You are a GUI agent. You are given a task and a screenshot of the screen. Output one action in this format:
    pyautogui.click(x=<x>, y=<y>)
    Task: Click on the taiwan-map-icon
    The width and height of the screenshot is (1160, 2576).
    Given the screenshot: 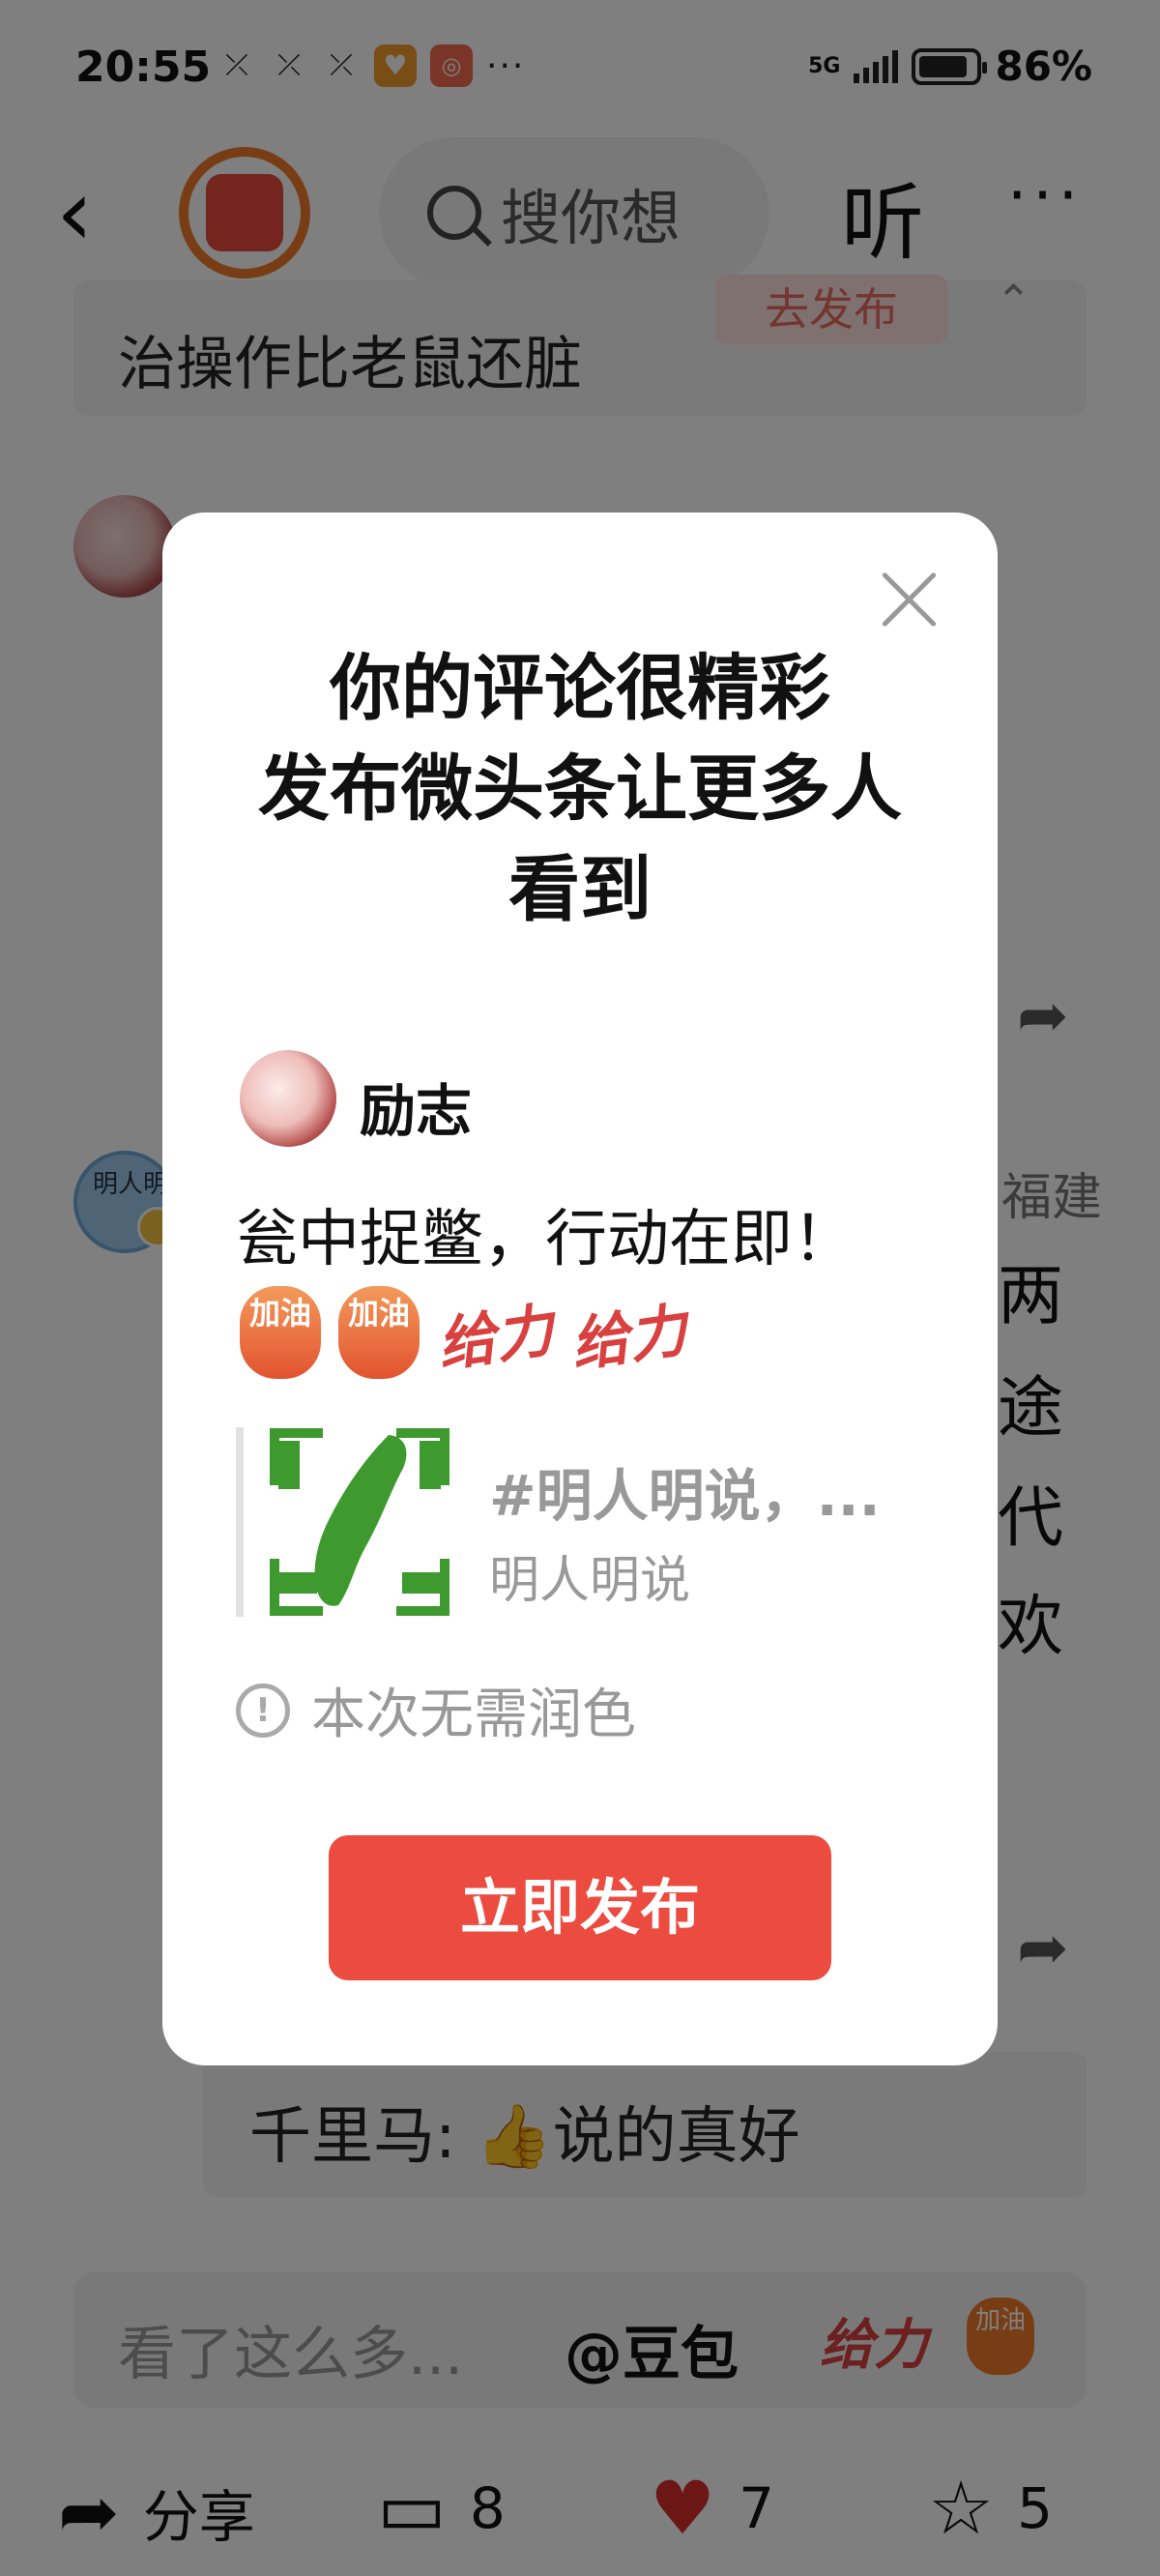 What is the action you would take?
    pyautogui.click(x=360, y=1522)
    